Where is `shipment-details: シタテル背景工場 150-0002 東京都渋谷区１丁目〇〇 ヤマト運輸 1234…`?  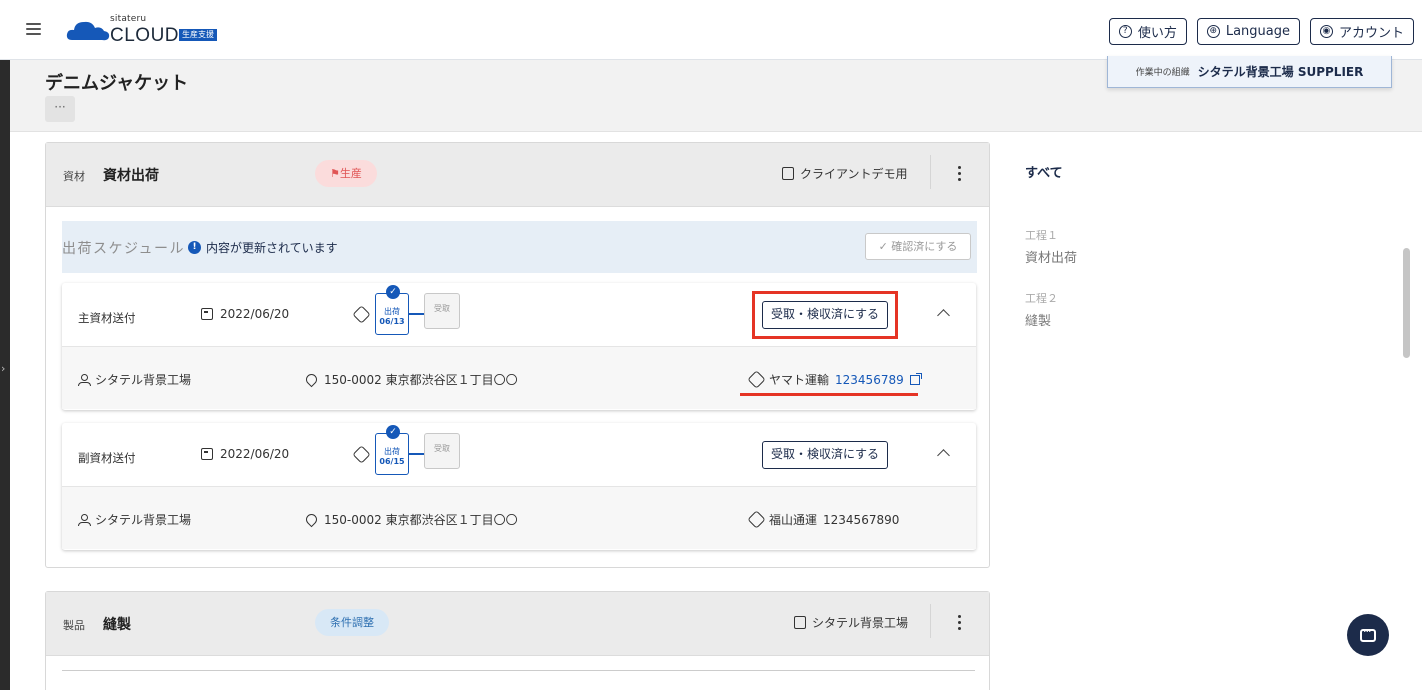
shipment-details: シタテル背景工場 150-0002 東京都渋谷区１丁目〇〇 ヤマト運輸 1234… is located at coordinates (519, 378).